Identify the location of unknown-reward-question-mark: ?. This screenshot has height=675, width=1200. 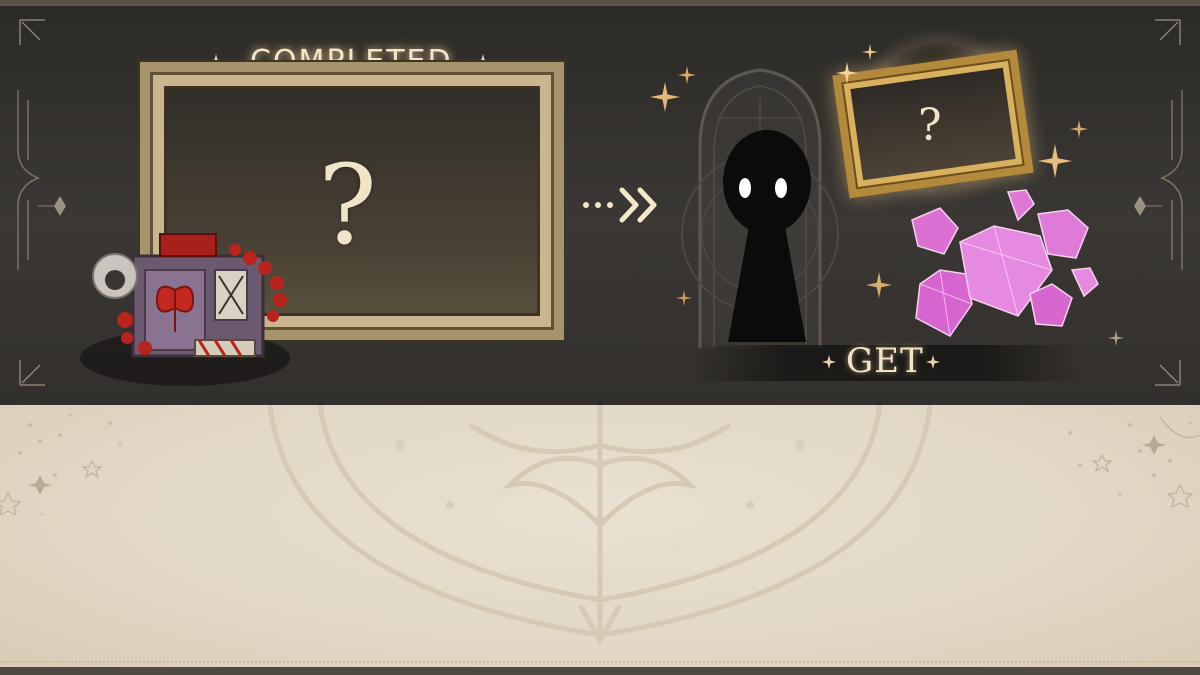
(347, 205).